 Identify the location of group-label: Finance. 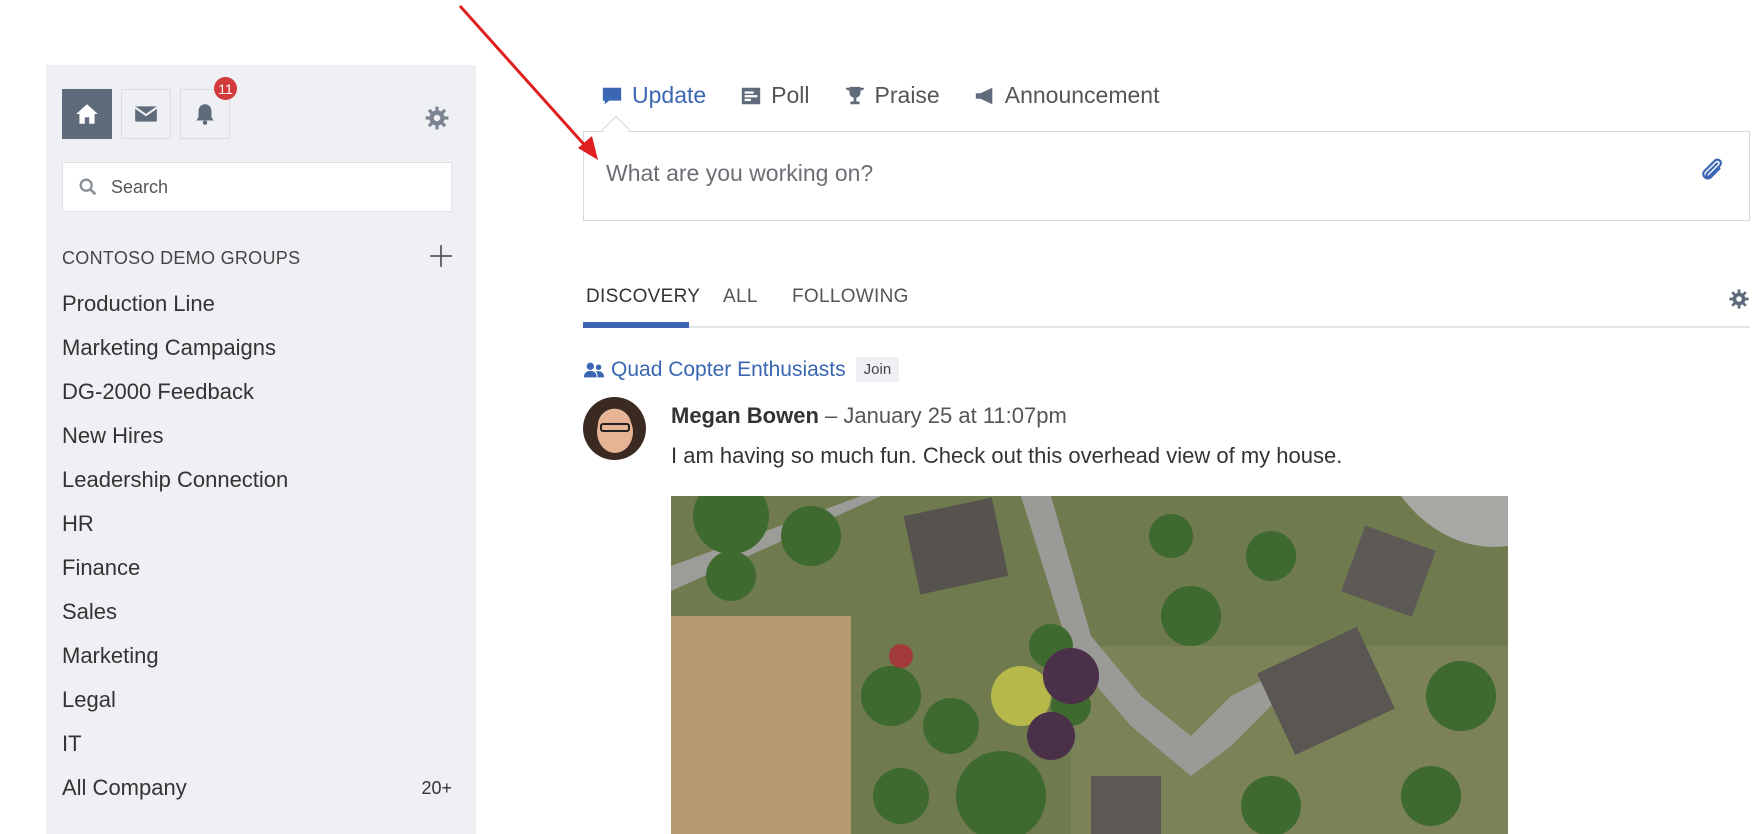
(101, 567).